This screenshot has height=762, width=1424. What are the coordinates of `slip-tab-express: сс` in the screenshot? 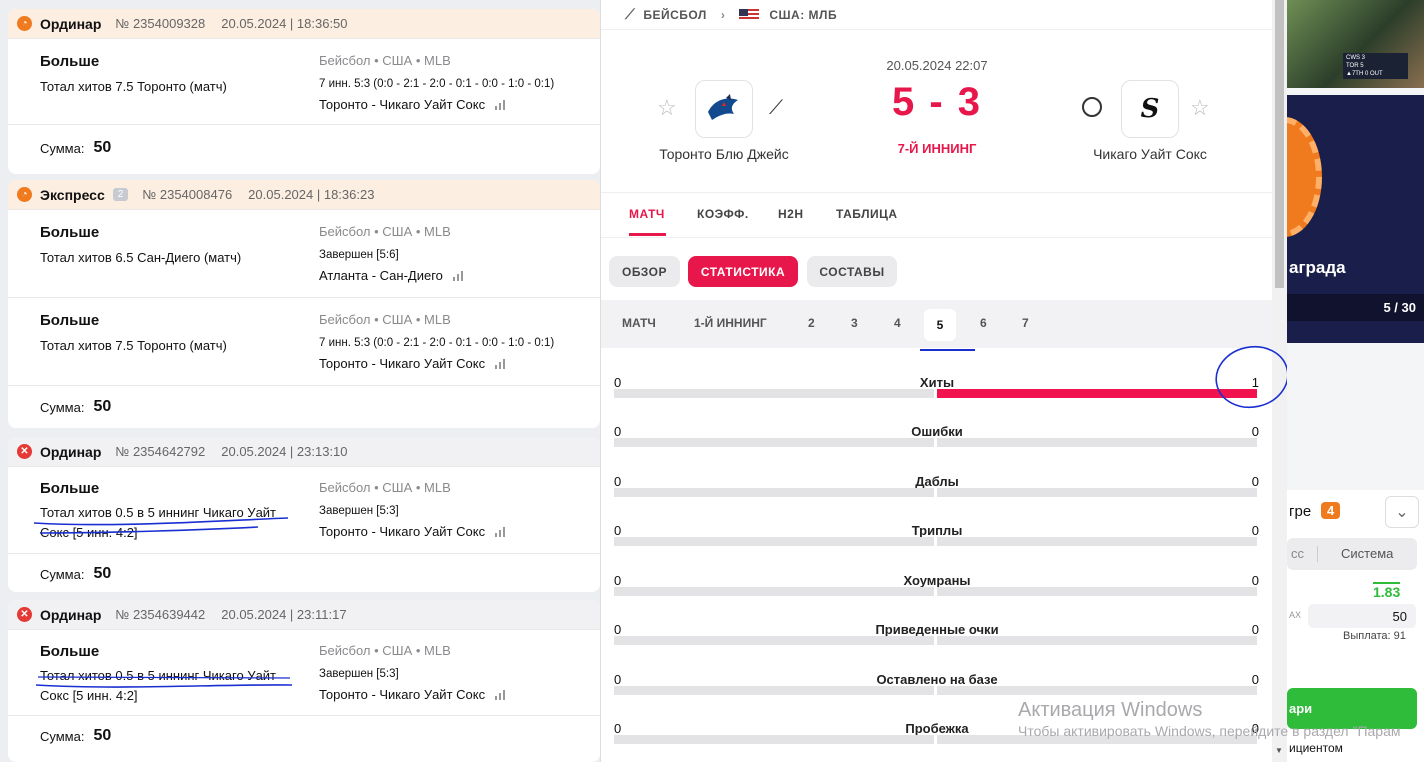 It's located at (1297, 553).